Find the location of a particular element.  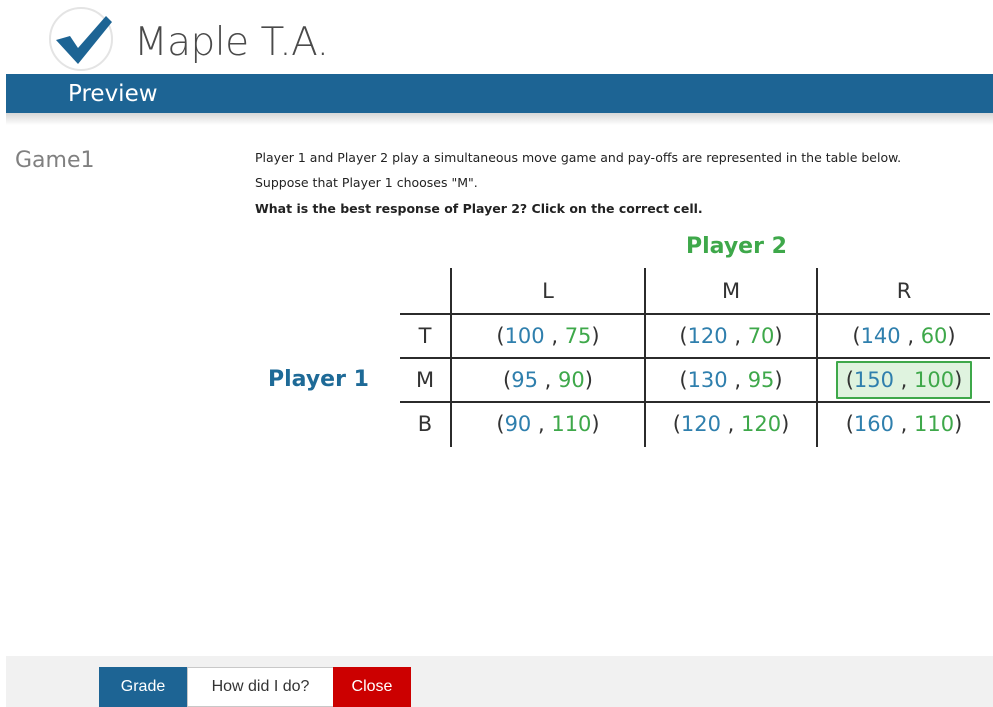

player1-payoff: 140 is located at coordinates (880, 336).